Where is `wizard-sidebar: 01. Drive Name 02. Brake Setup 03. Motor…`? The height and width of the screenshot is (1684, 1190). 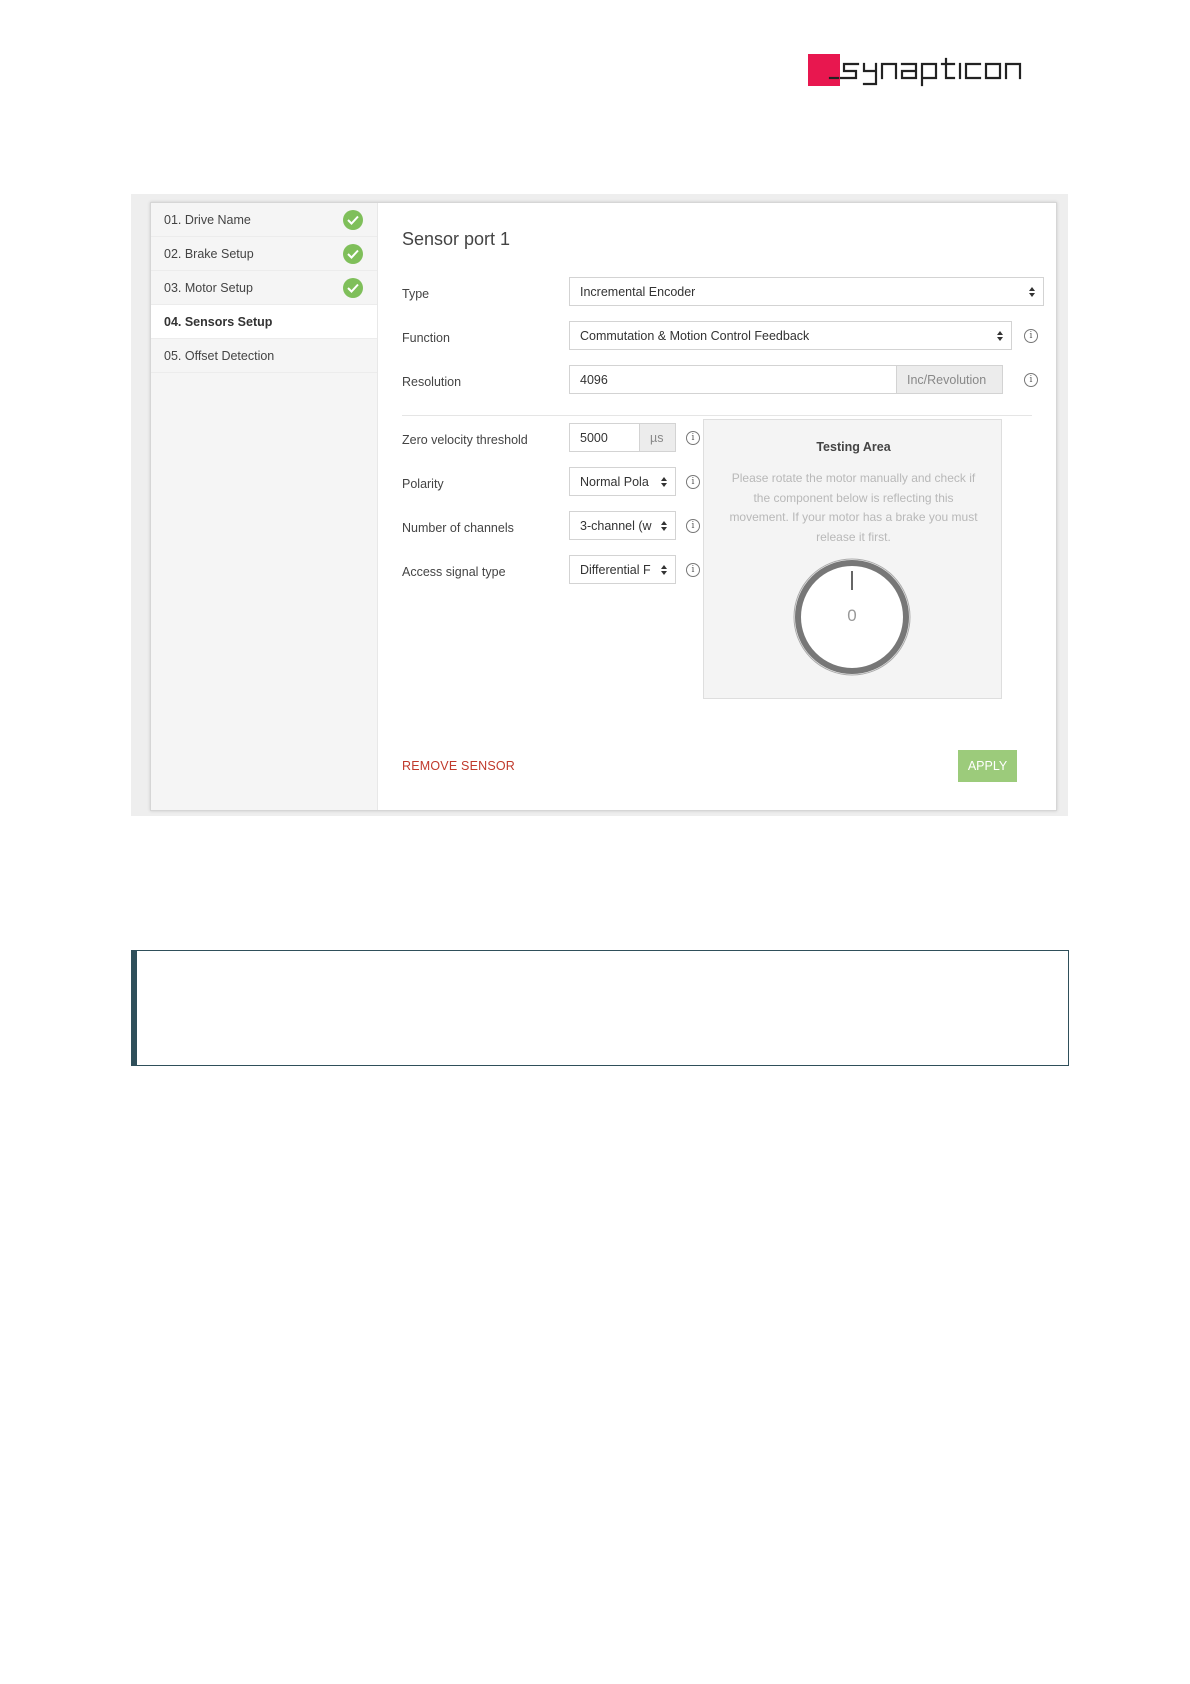
wizard-sidebar: 01. Drive Name 02. Brake Setup 03. Motor… is located at coordinates (264, 506).